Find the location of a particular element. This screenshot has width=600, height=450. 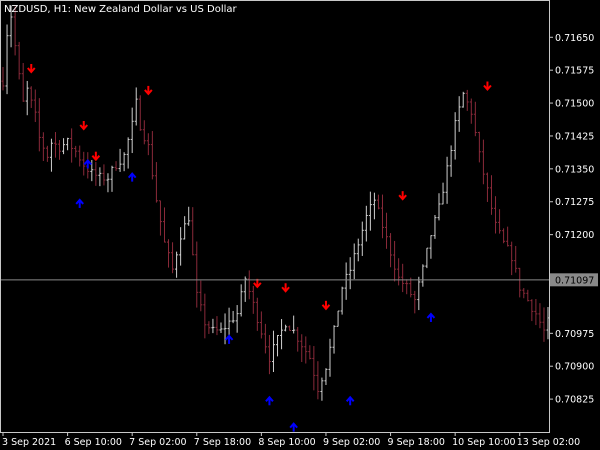

y-tick-label: 0.70900 is located at coordinates (574, 367).